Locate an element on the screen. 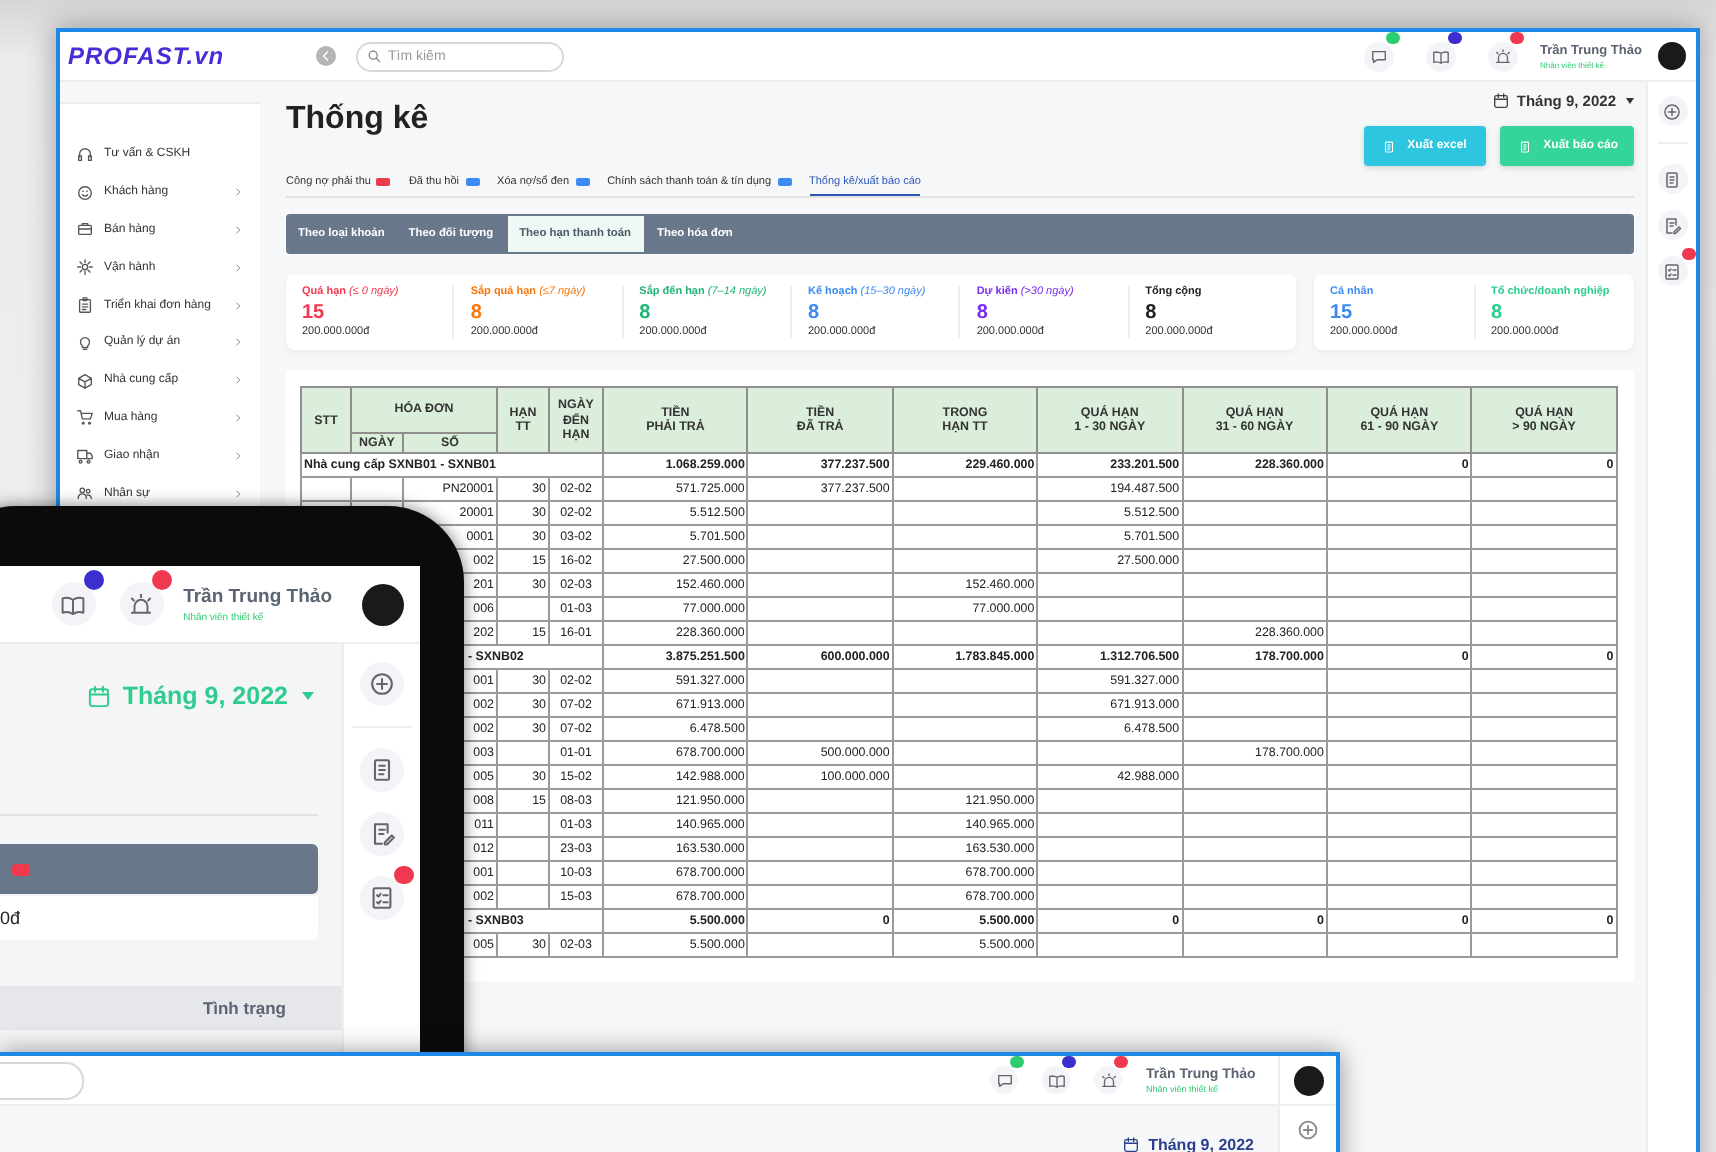 This screenshot has width=1716, height=1152. people-icon is located at coordinates (85, 493).